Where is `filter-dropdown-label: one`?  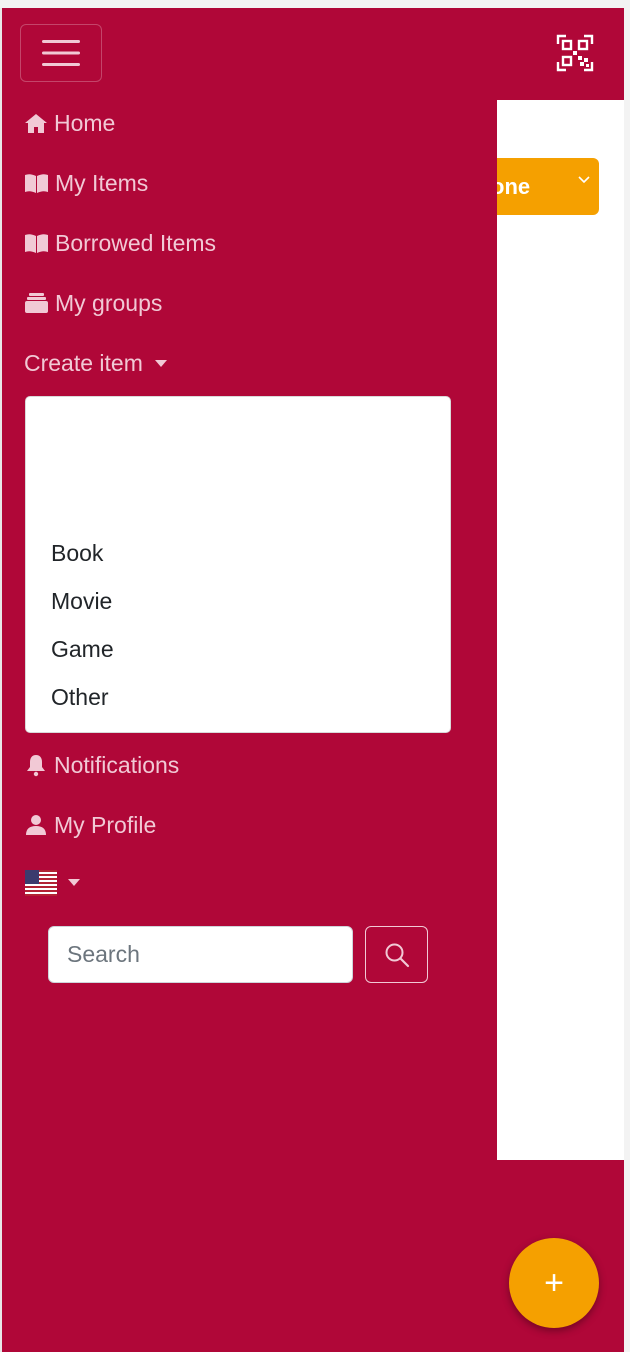
filter-dropdown-label: one is located at coordinates (514, 186).